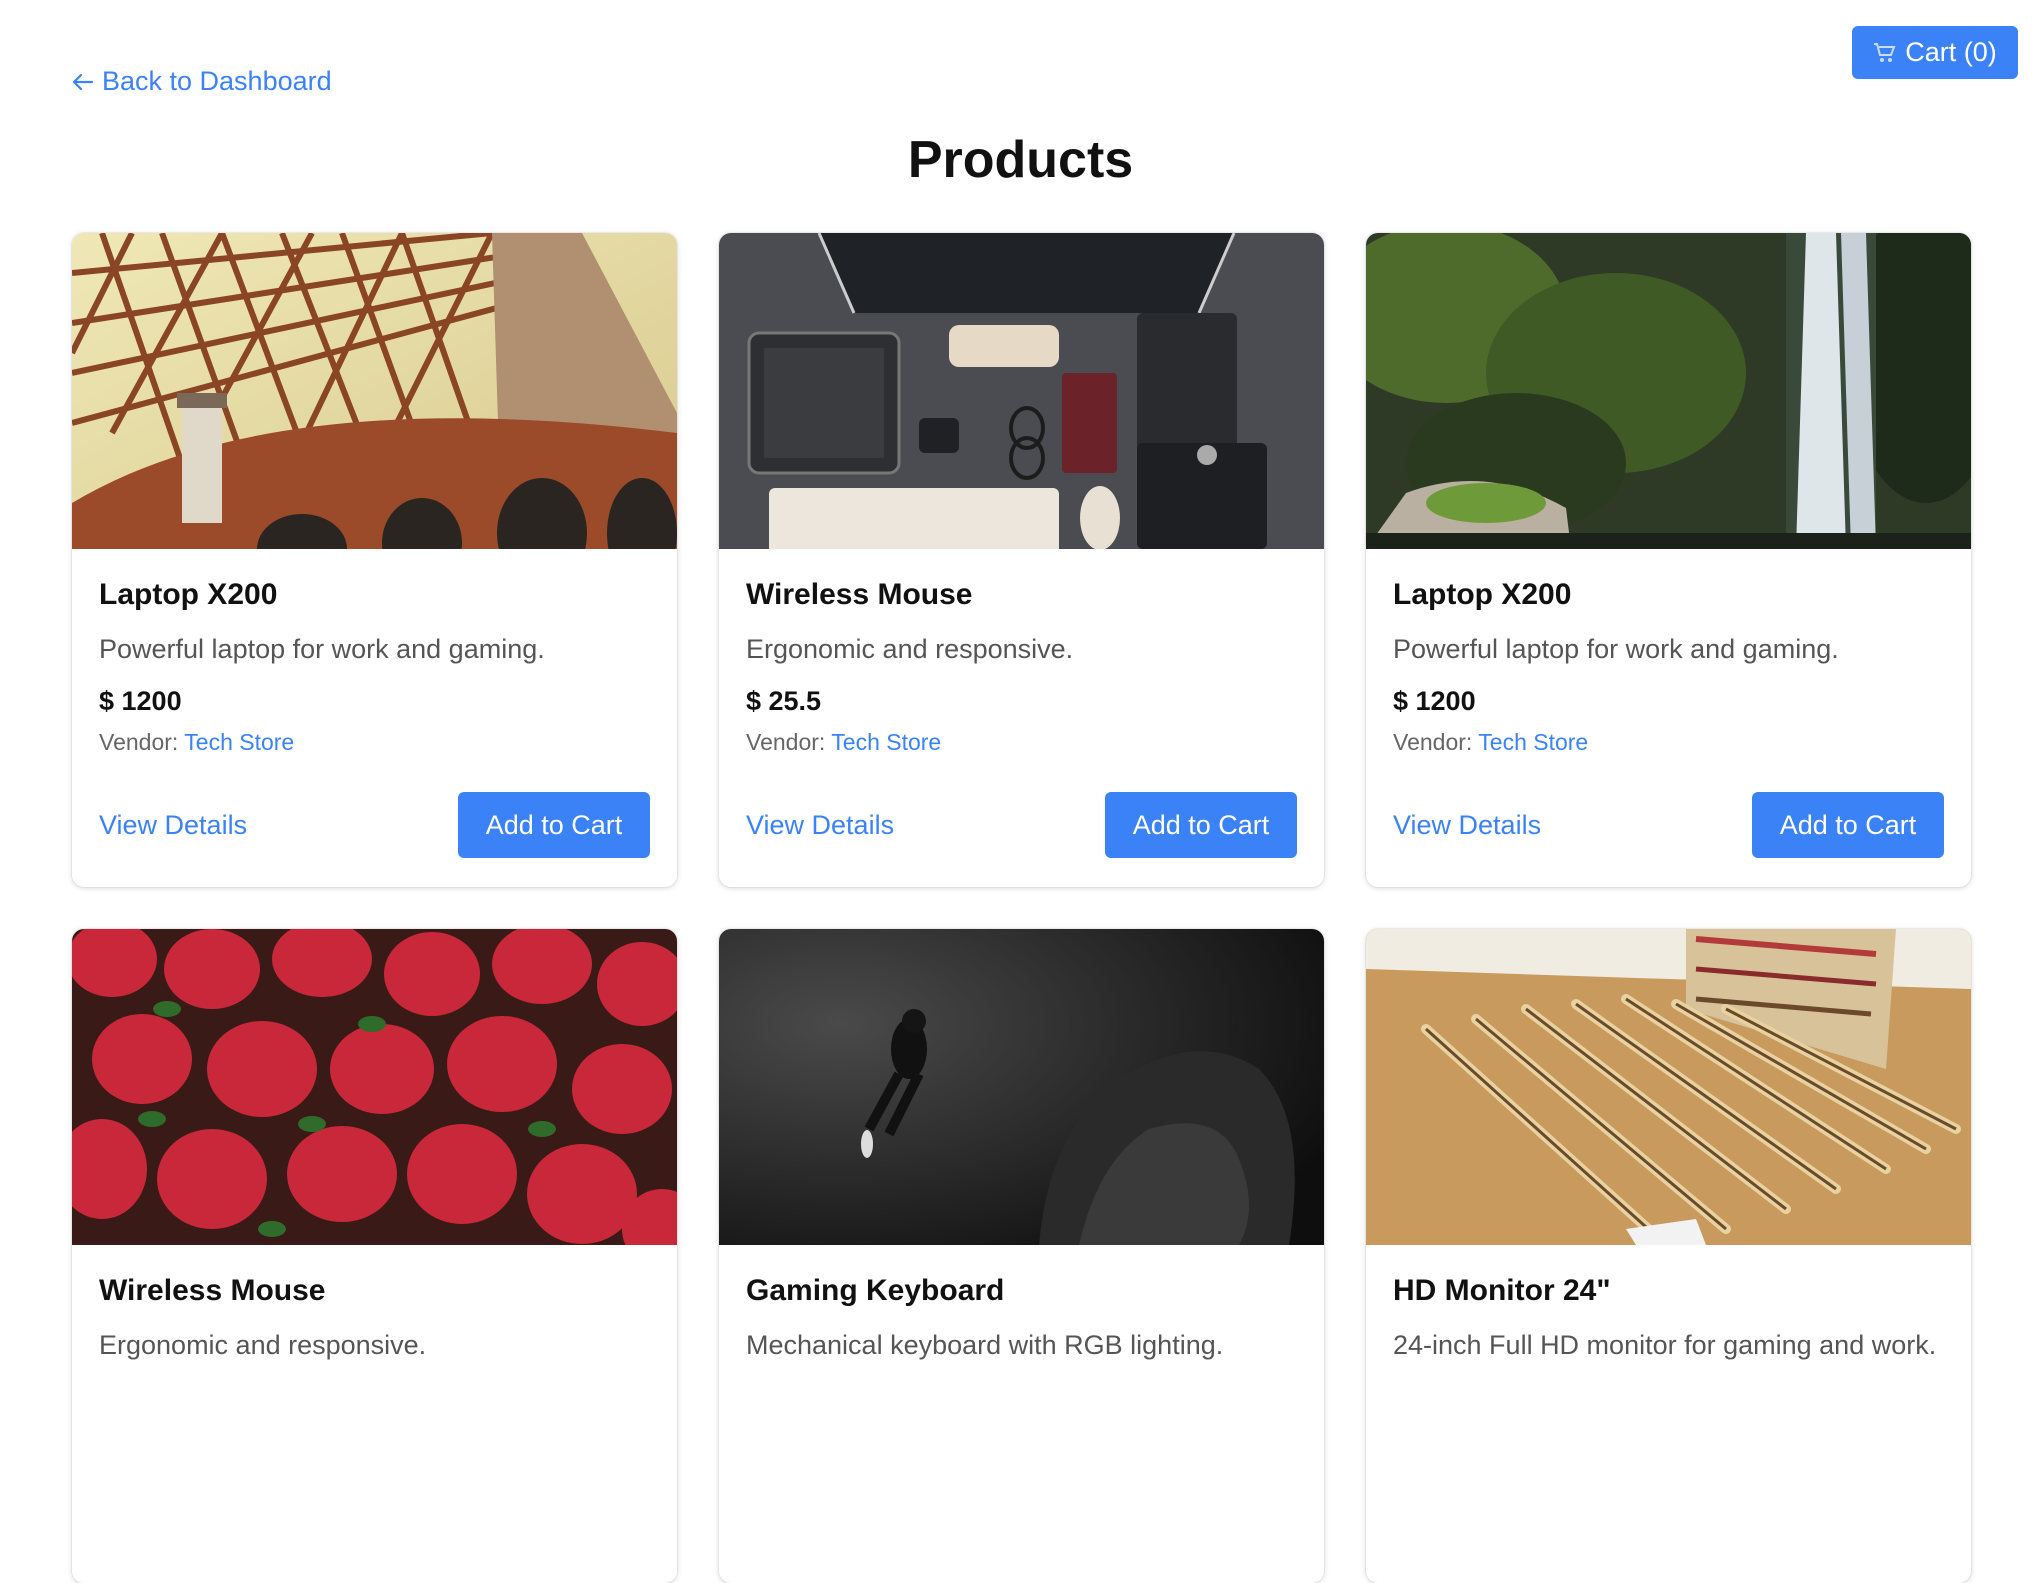  What do you see at coordinates (1021, 391) in the screenshot?
I see `product-image-desk` at bounding box center [1021, 391].